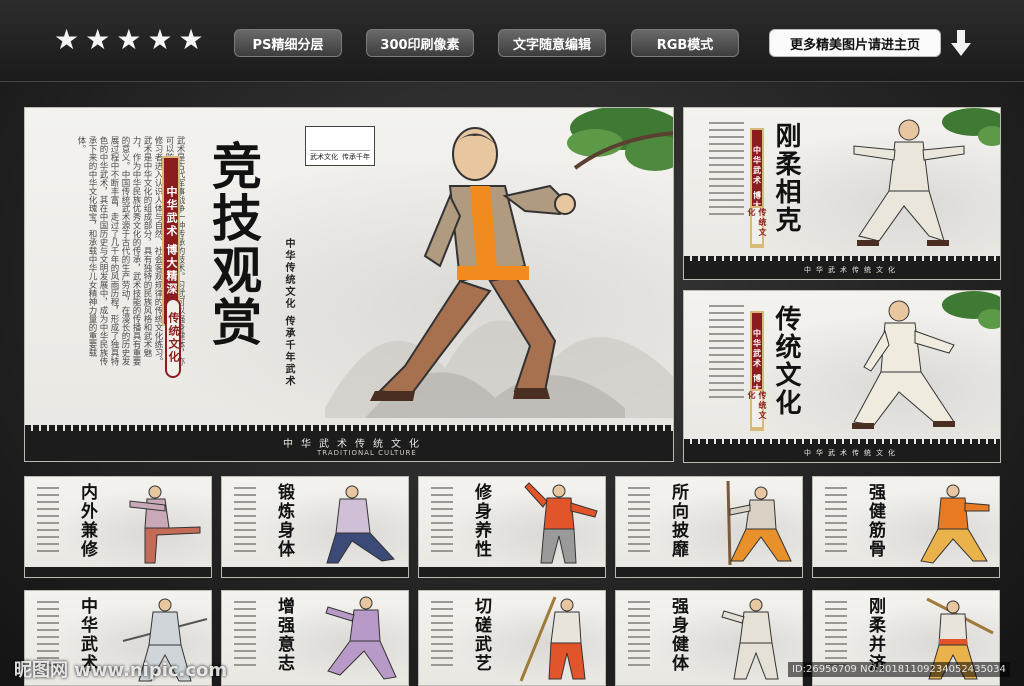 This screenshot has height=686, width=1024. I want to click on panel-title: 强健筋骨, so click(875, 521).